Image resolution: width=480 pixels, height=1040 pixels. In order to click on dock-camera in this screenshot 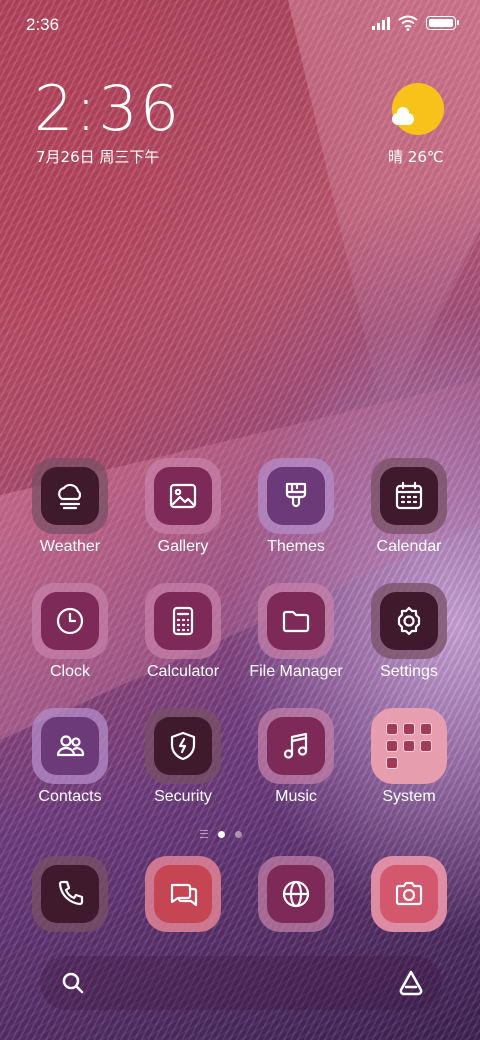, I will do `click(409, 894)`.